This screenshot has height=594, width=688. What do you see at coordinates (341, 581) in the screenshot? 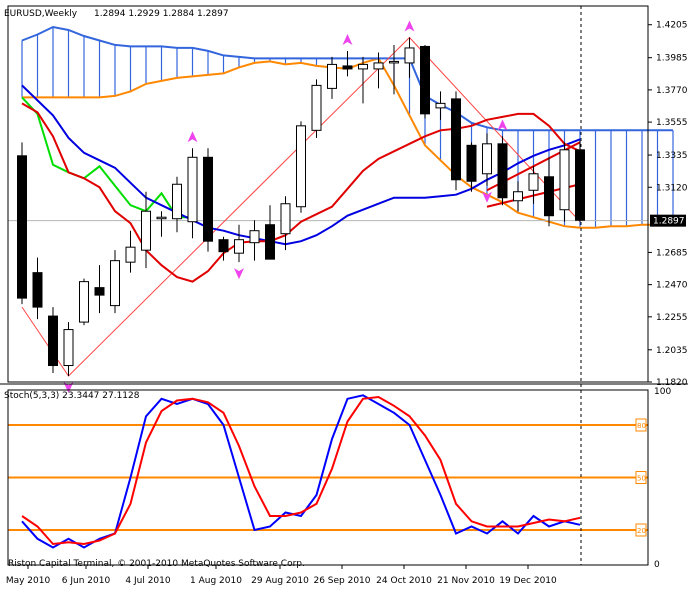
I see `time-tick-label: 26 Sep 2010` at bounding box center [341, 581].